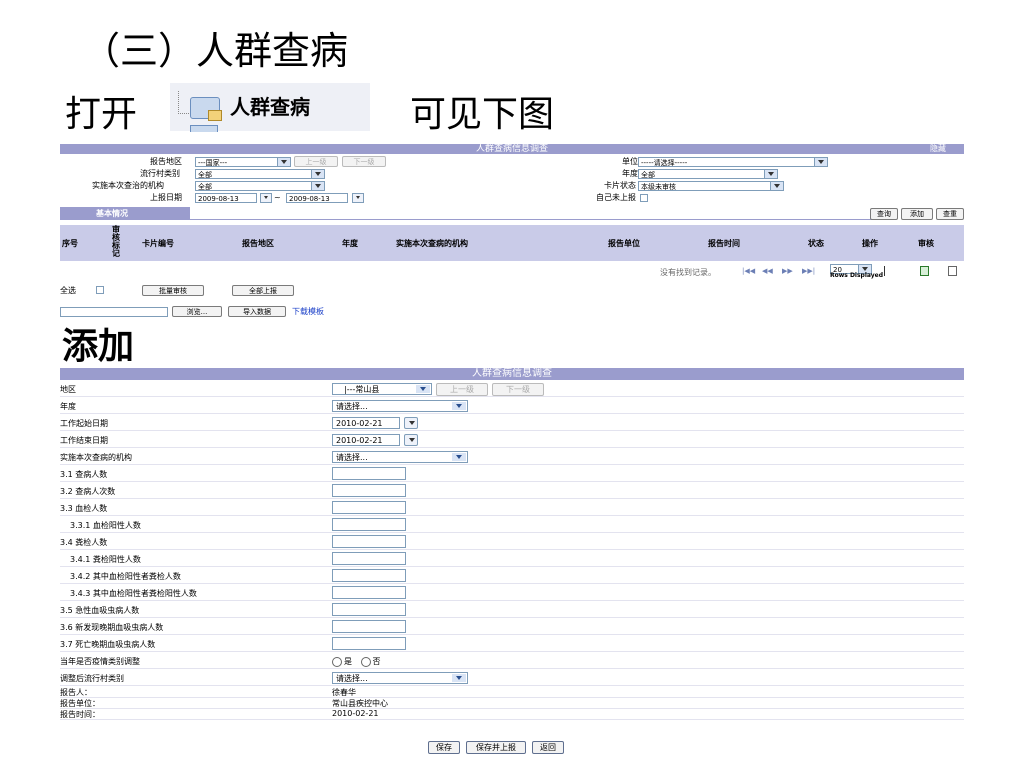  I want to click on see-below-text: 可见下图, so click(482, 114).